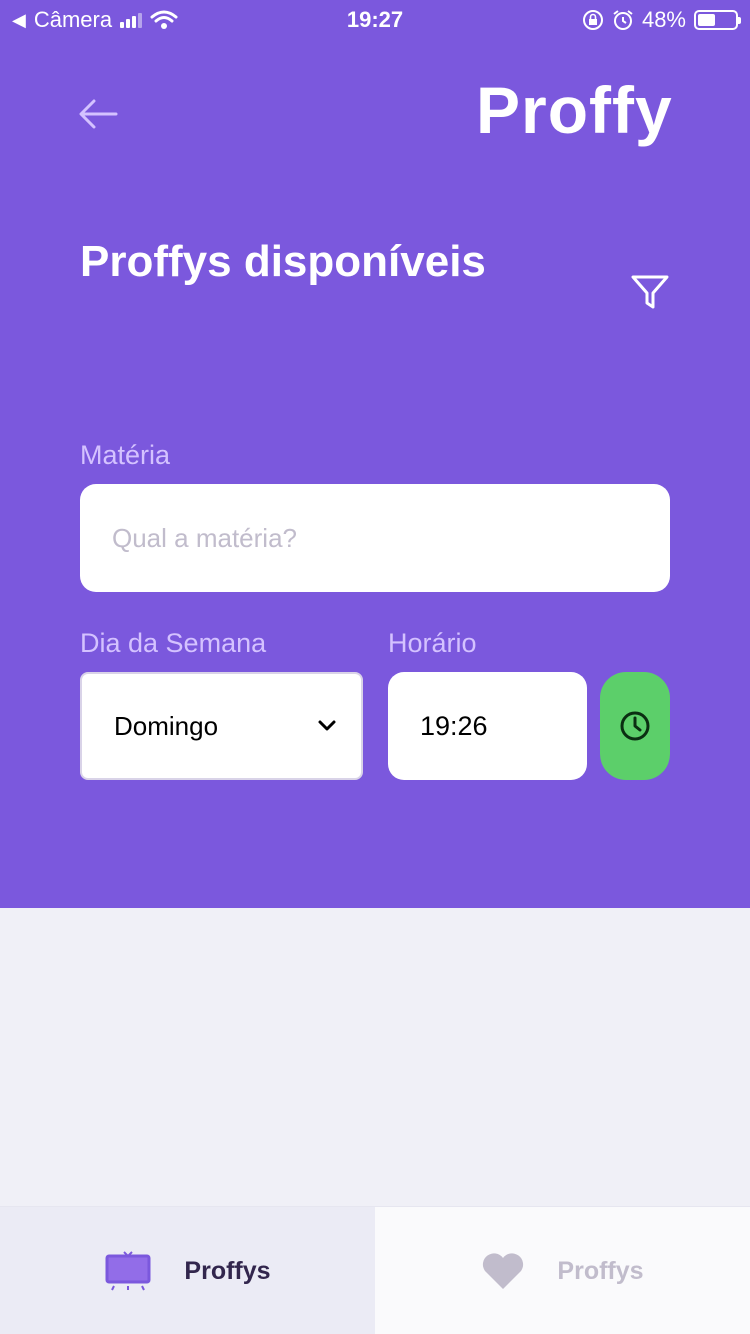 The image size is (750, 1334). I want to click on subject-label: Matéria, so click(125, 455).